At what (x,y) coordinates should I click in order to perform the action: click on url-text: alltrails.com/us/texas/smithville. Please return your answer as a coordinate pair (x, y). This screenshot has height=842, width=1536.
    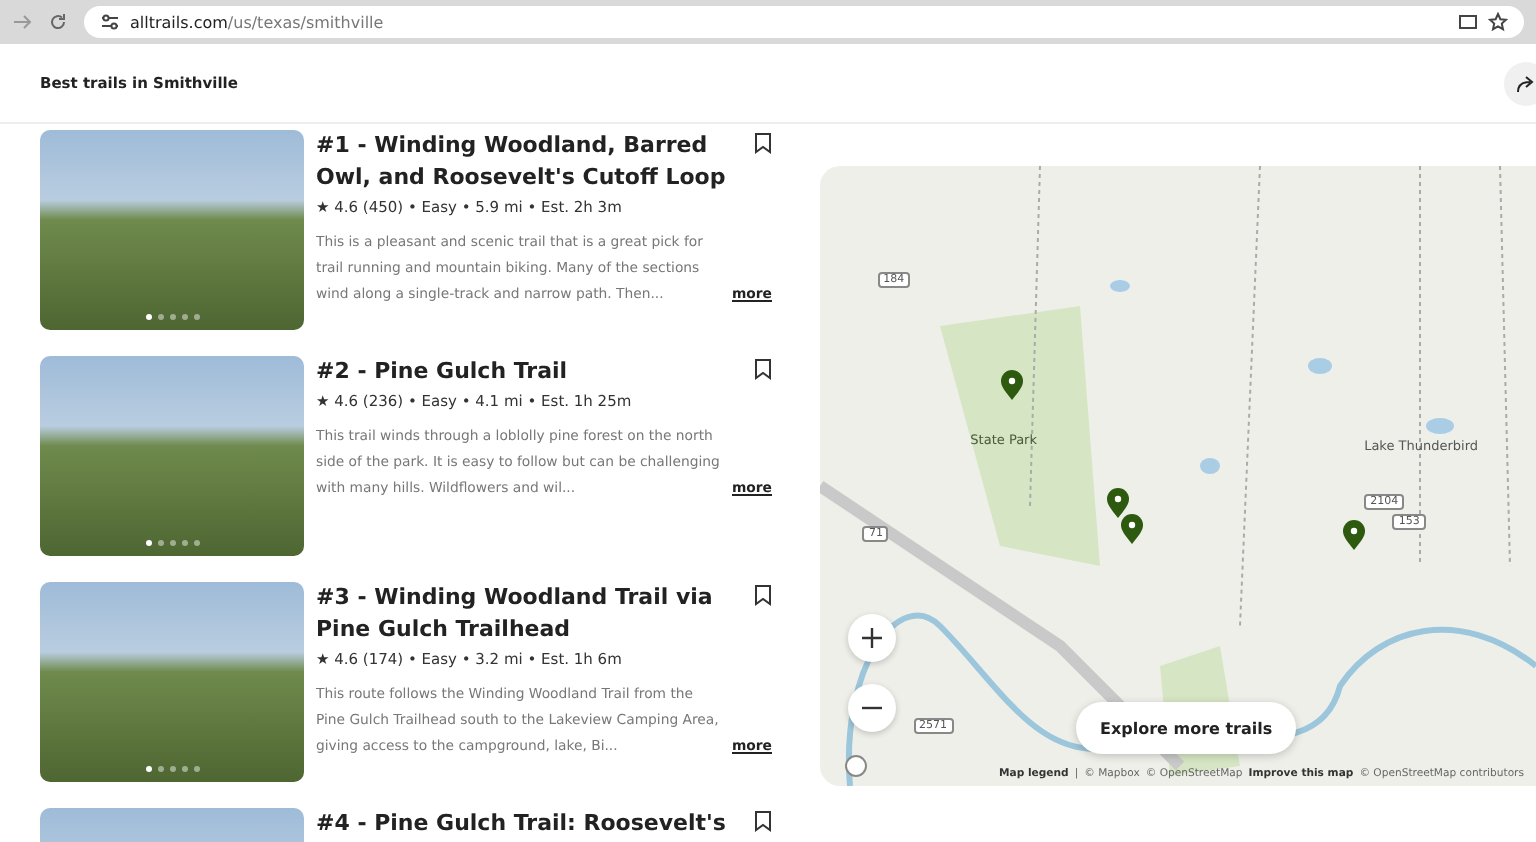
    Looking at the image, I should click on (257, 22).